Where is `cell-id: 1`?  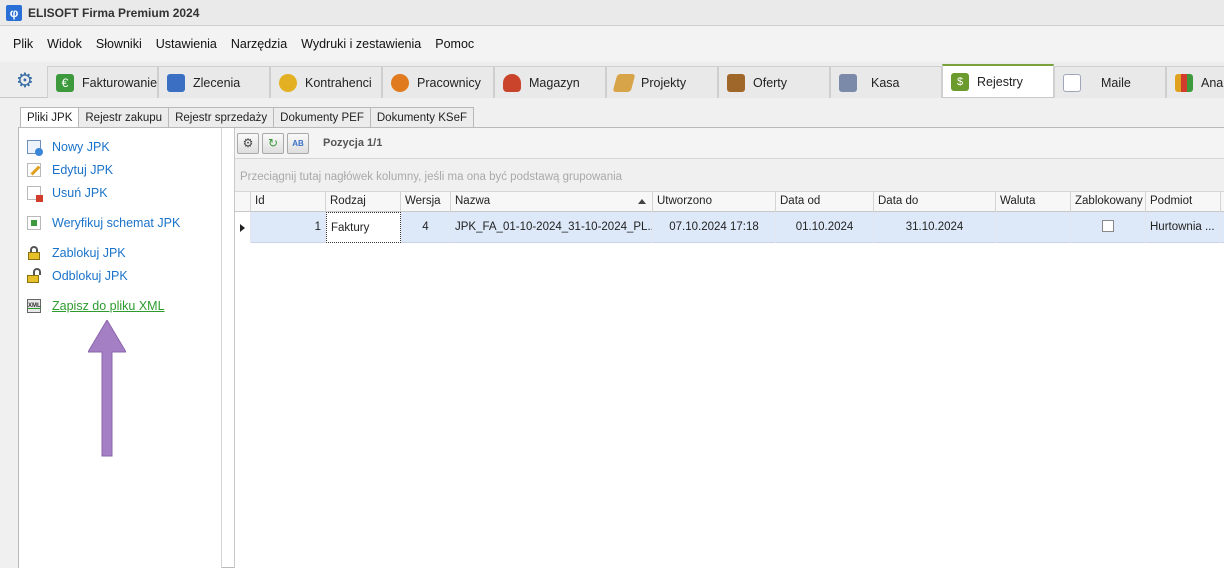
cell-id: 1 is located at coordinates (288, 227).